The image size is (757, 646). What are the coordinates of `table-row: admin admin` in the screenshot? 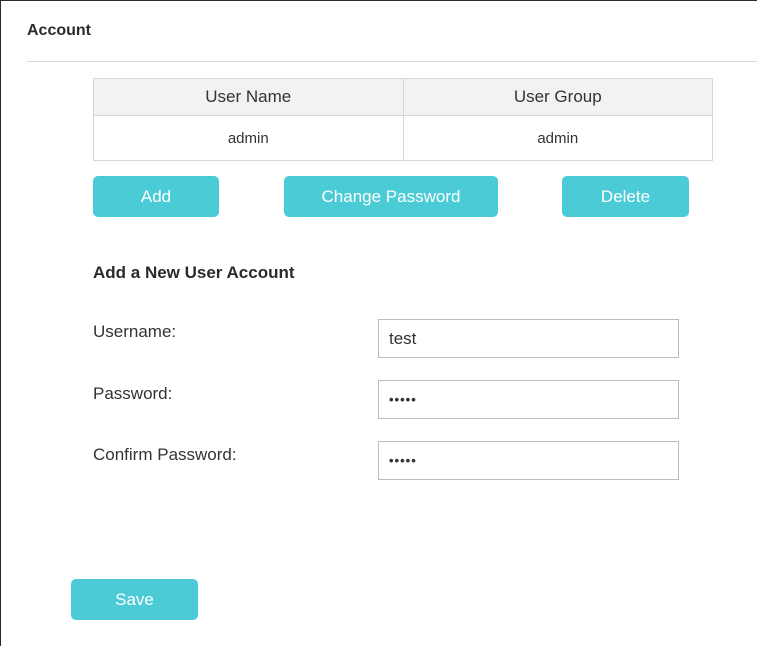 It's located at (403, 138).